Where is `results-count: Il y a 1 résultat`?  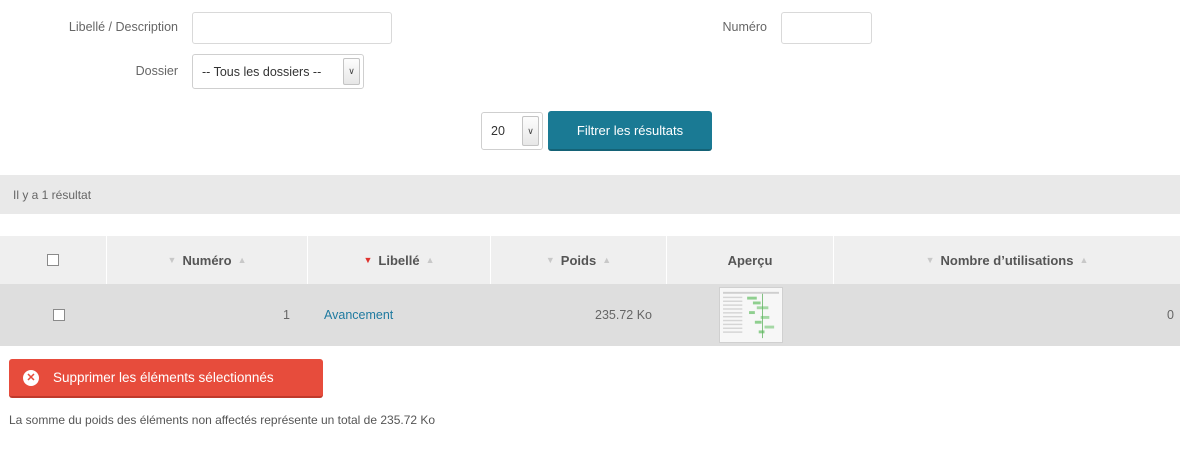
results-count: Il y a 1 résultat is located at coordinates (52, 195).